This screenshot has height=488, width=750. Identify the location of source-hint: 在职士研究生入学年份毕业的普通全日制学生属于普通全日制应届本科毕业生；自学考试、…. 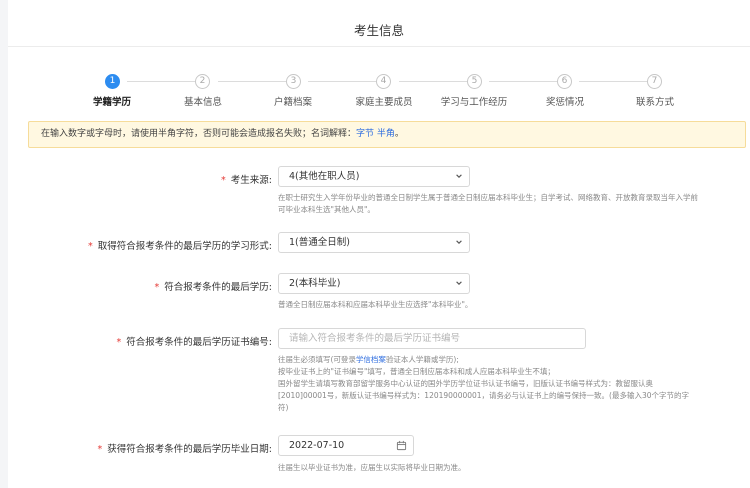
(488, 203).